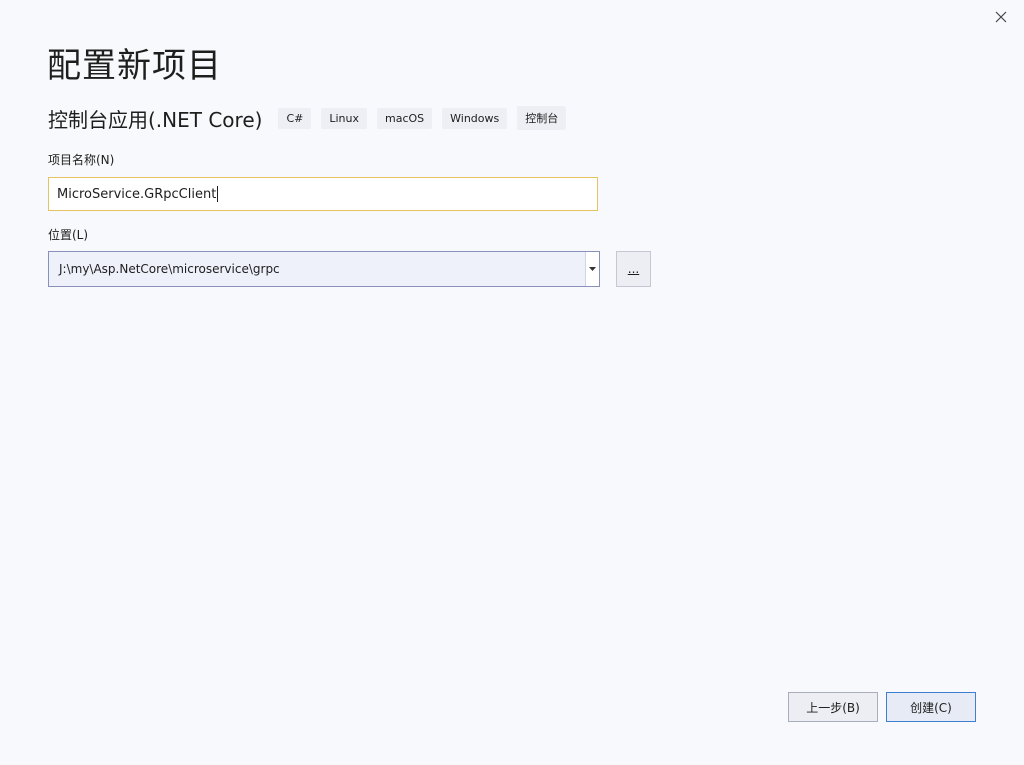 Image resolution: width=1024 pixels, height=765 pixels. I want to click on location-dropdown-button, so click(592, 269).